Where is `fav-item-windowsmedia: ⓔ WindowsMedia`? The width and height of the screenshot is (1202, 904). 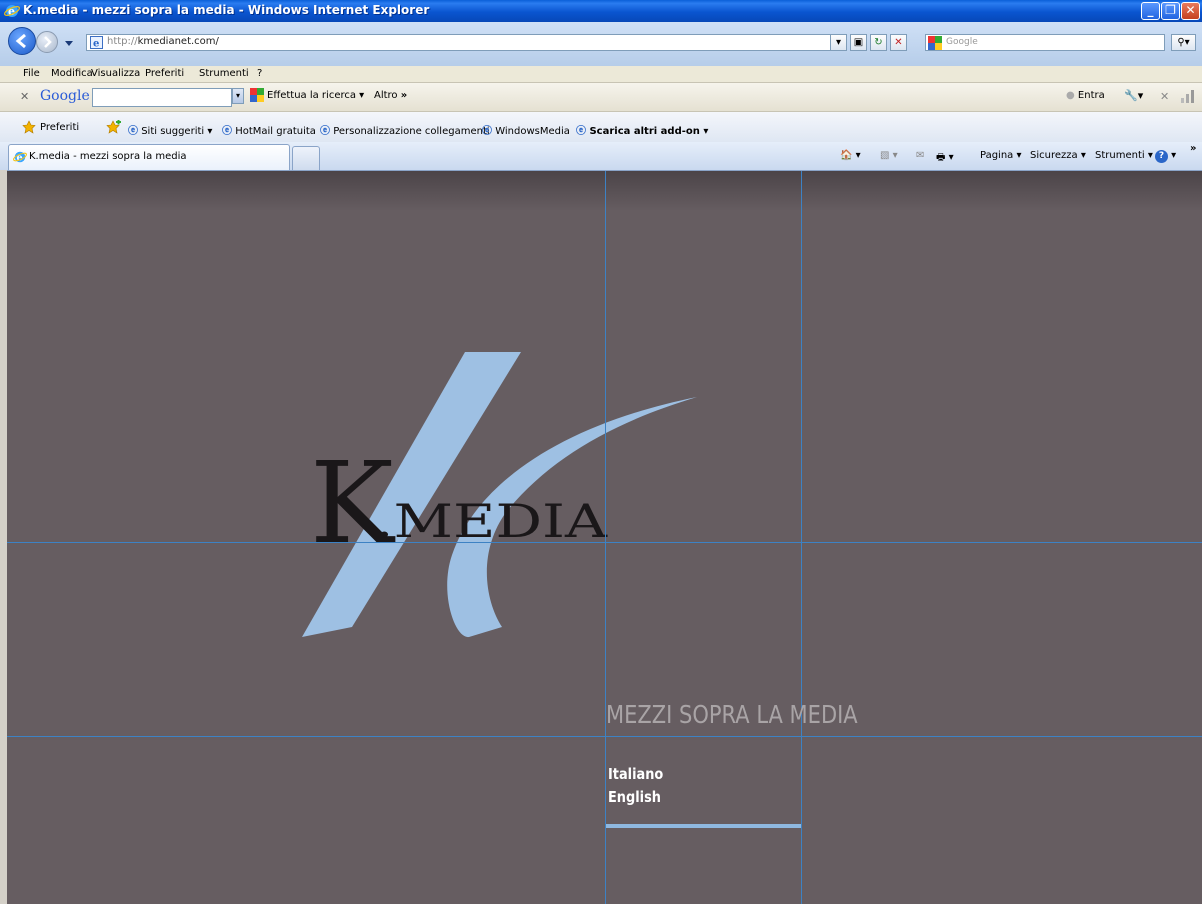 fav-item-windowsmedia: ⓔ WindowsMedia is located at coordinates (526, 129).